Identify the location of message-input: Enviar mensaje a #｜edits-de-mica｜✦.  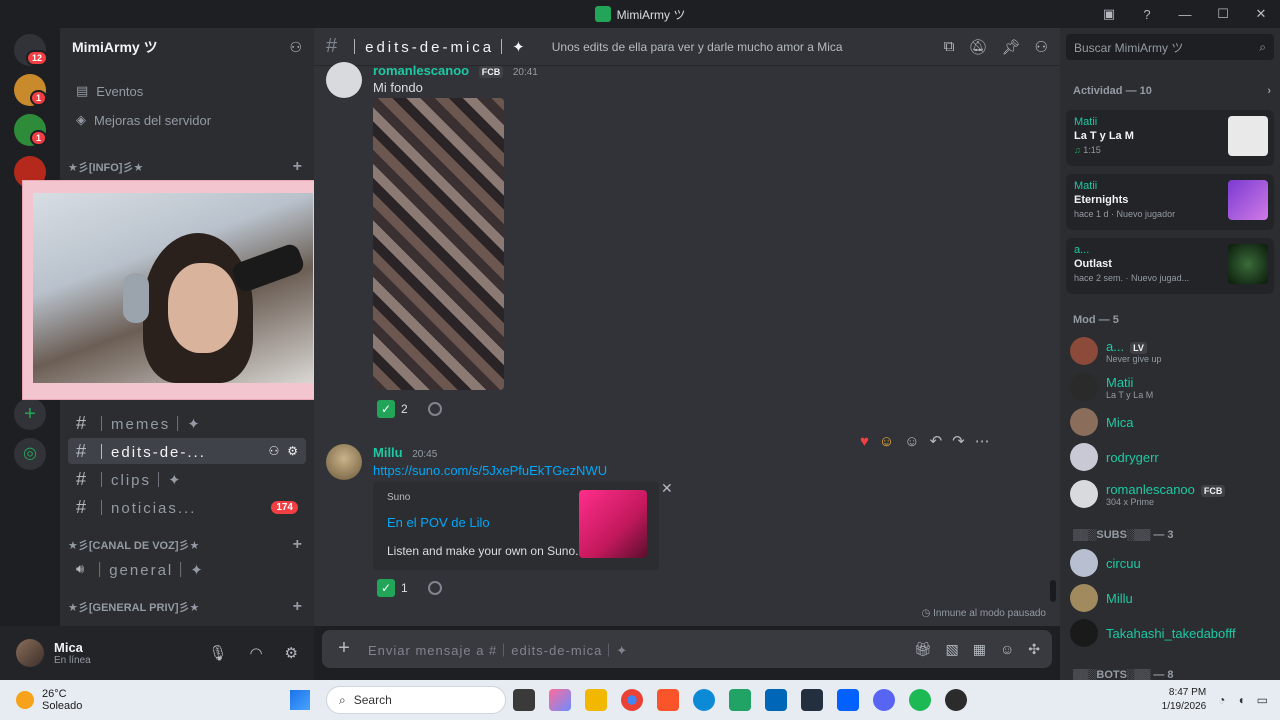
(634, 649).